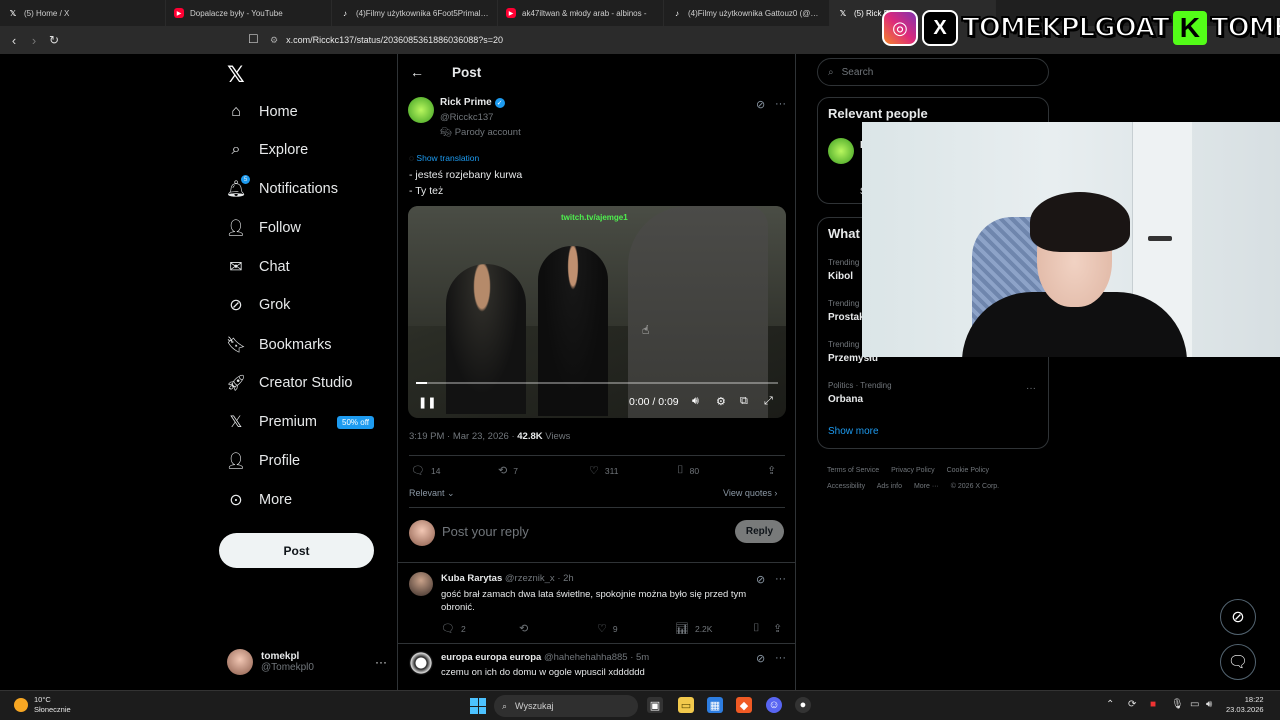 The height and width of the screenshot is (720, 1280). Describe the element at coordinates (425, 470) in the screenshot. I see `reply-button: 🗨︎ 14` at that location.